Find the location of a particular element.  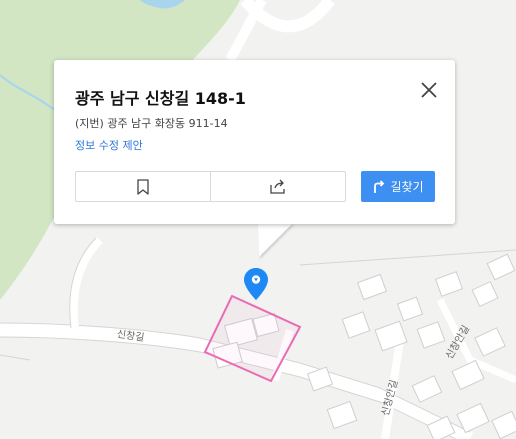

map-pin-icon is located at coordinates (256, 284).